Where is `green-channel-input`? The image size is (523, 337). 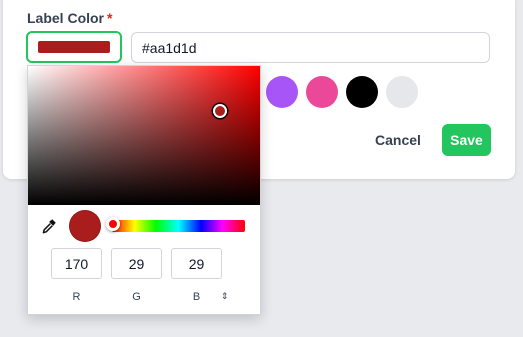 green-channel-input is located at coordinates (136, 263).